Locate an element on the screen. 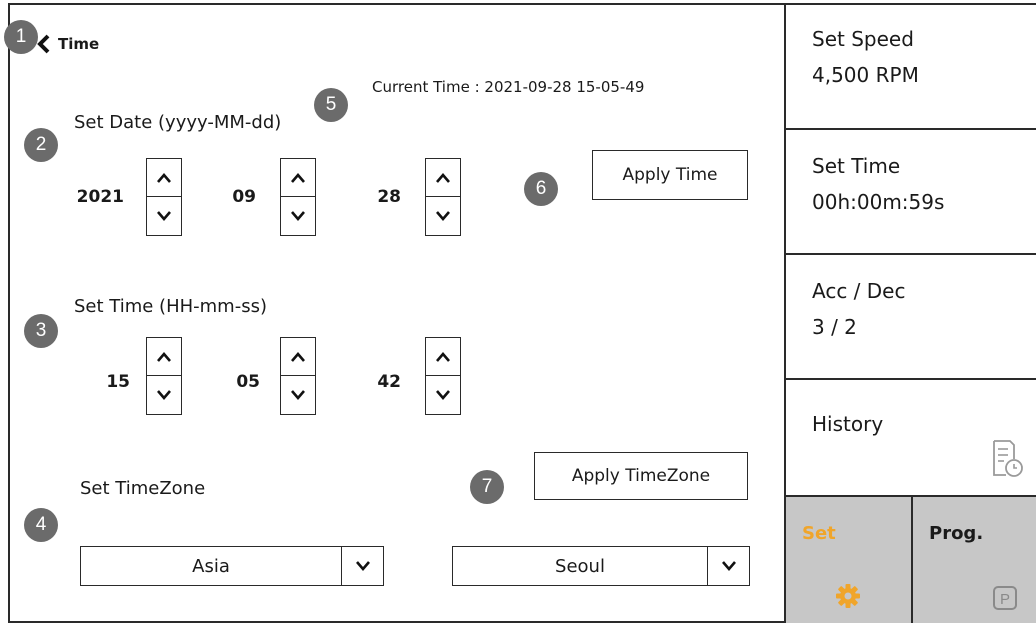 The image size is (1036, 625). year-up-button is located at coordinates (164, 178).